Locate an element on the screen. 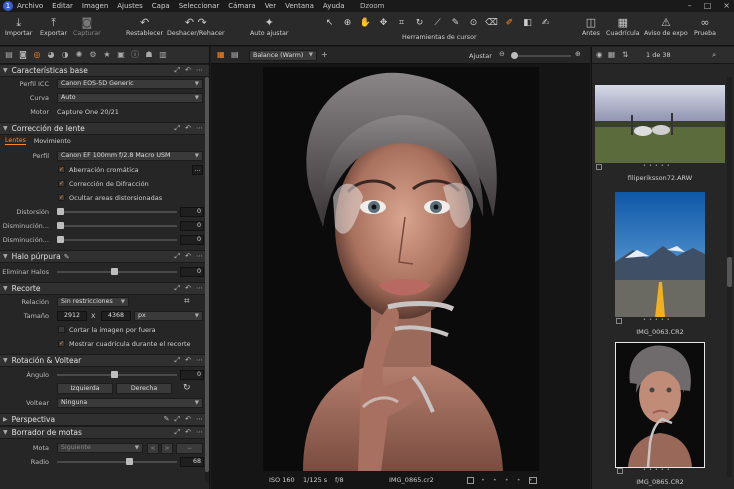 This screenshot has height=489, width=734. section-header-borrador: ▼ Borrador de motas ⤢ ↶ ⋯ is located at coordinates (104, 432).